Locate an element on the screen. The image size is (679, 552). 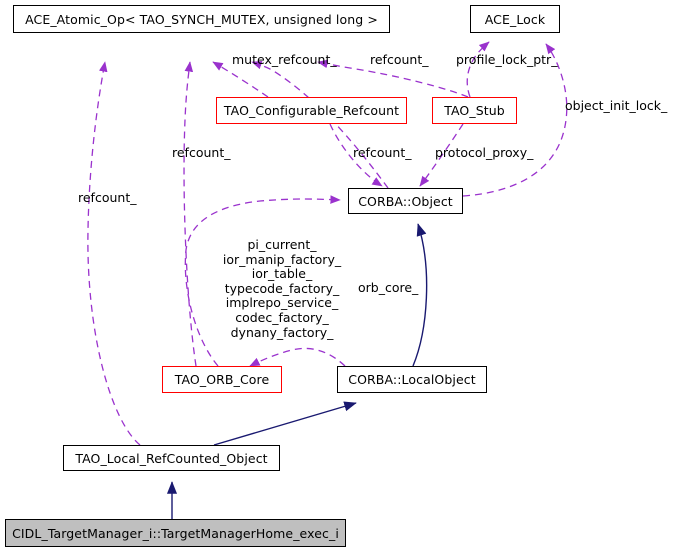
node-label: TAO_Configurable_Refcount is located at coordinates (311, 110).